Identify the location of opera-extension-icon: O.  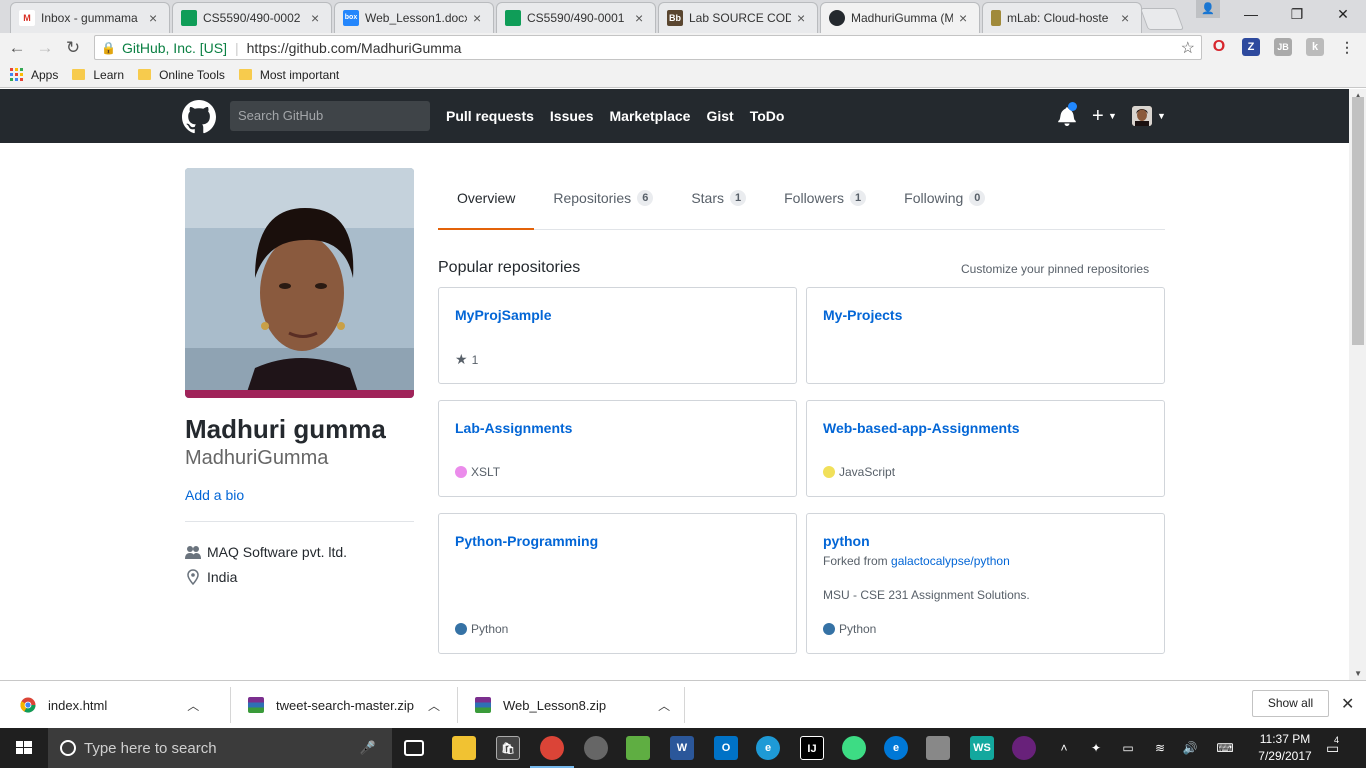
(1219, 47).